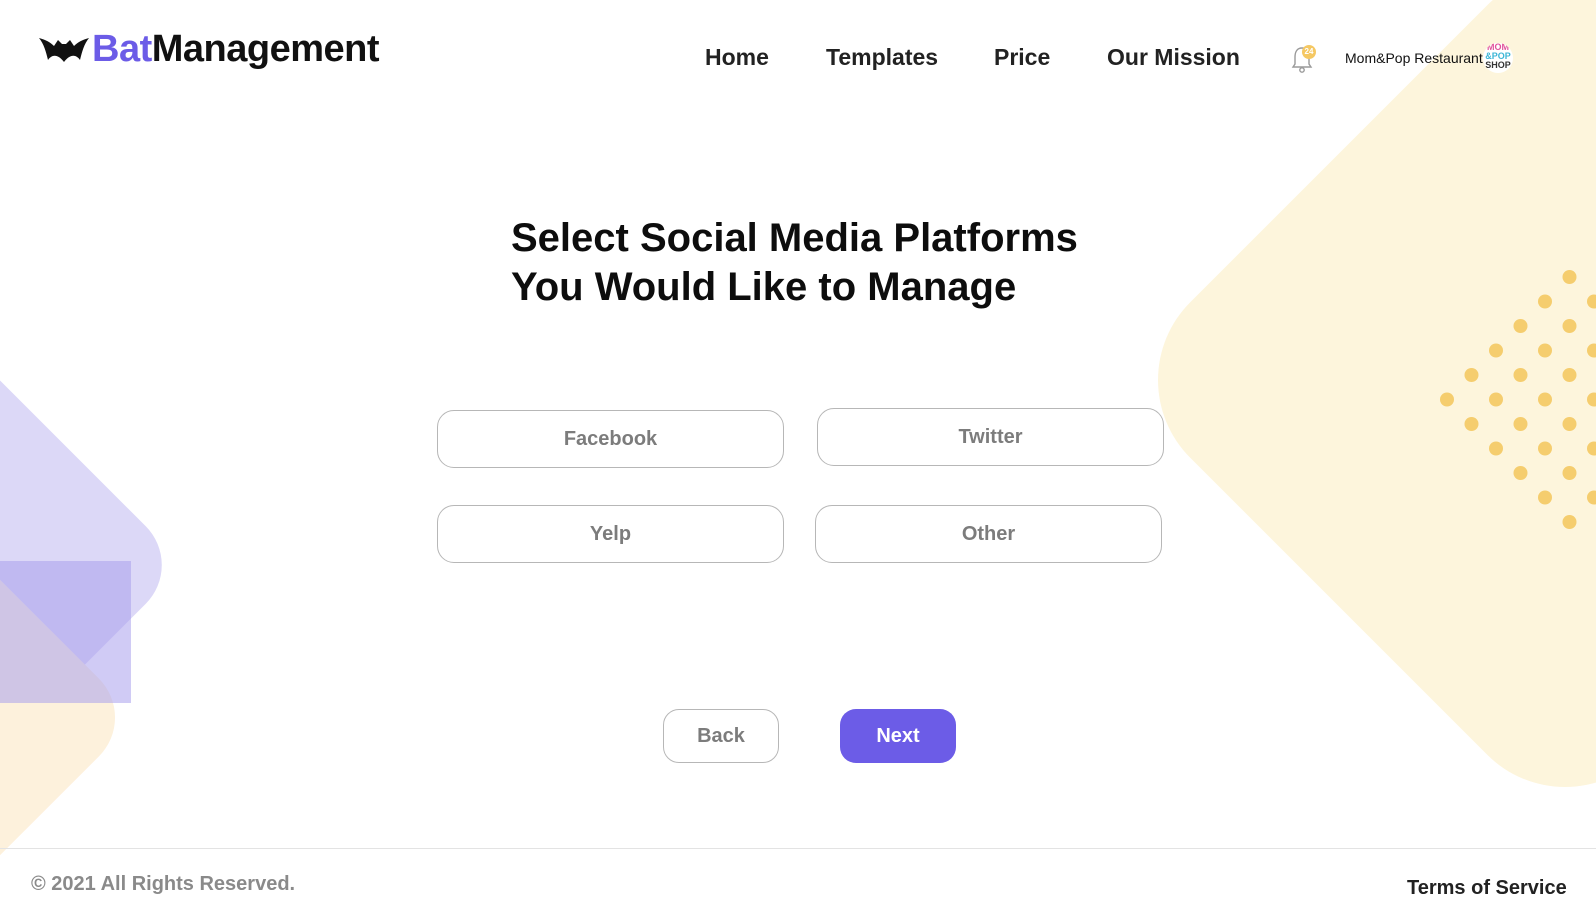 This screenshot has width=1596, height=914. I want to click on avatar: MOM &POP SHOP, so click(1498, 58).